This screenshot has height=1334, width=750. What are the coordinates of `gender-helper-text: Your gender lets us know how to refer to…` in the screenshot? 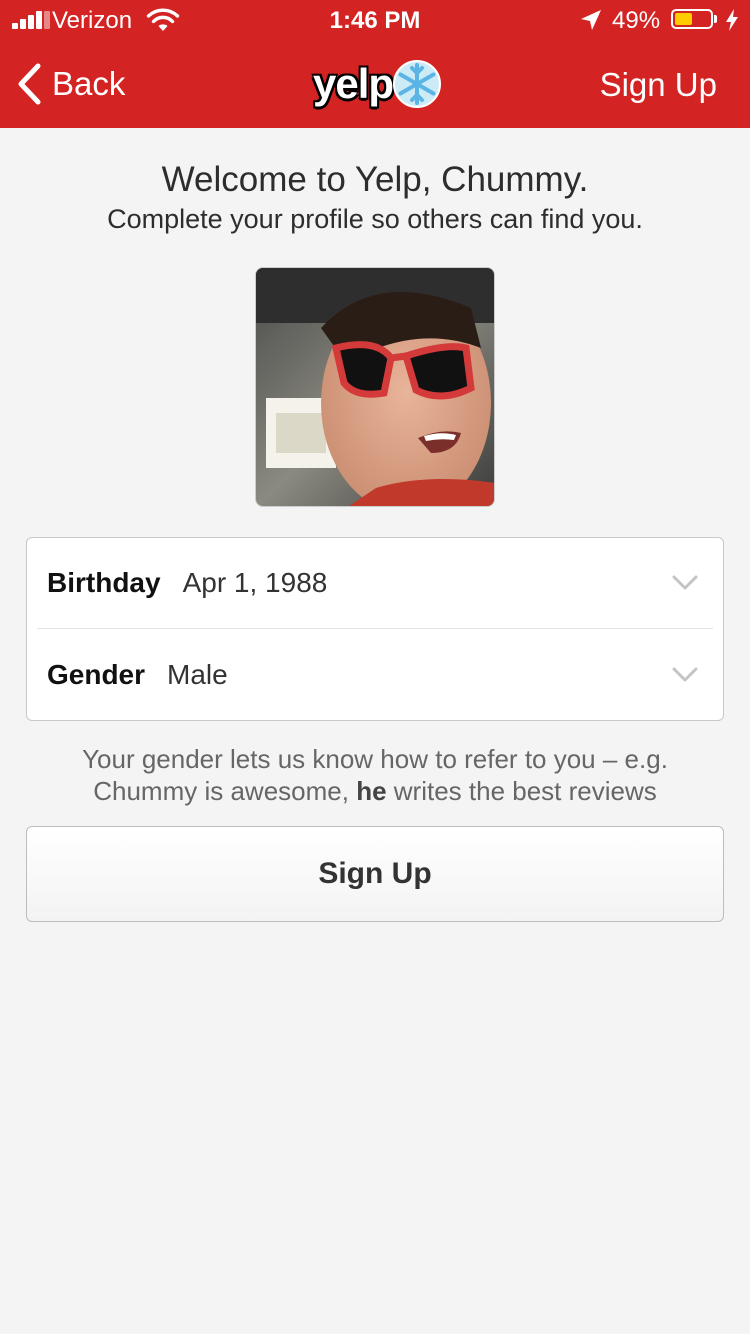 It's located at (375, 775).